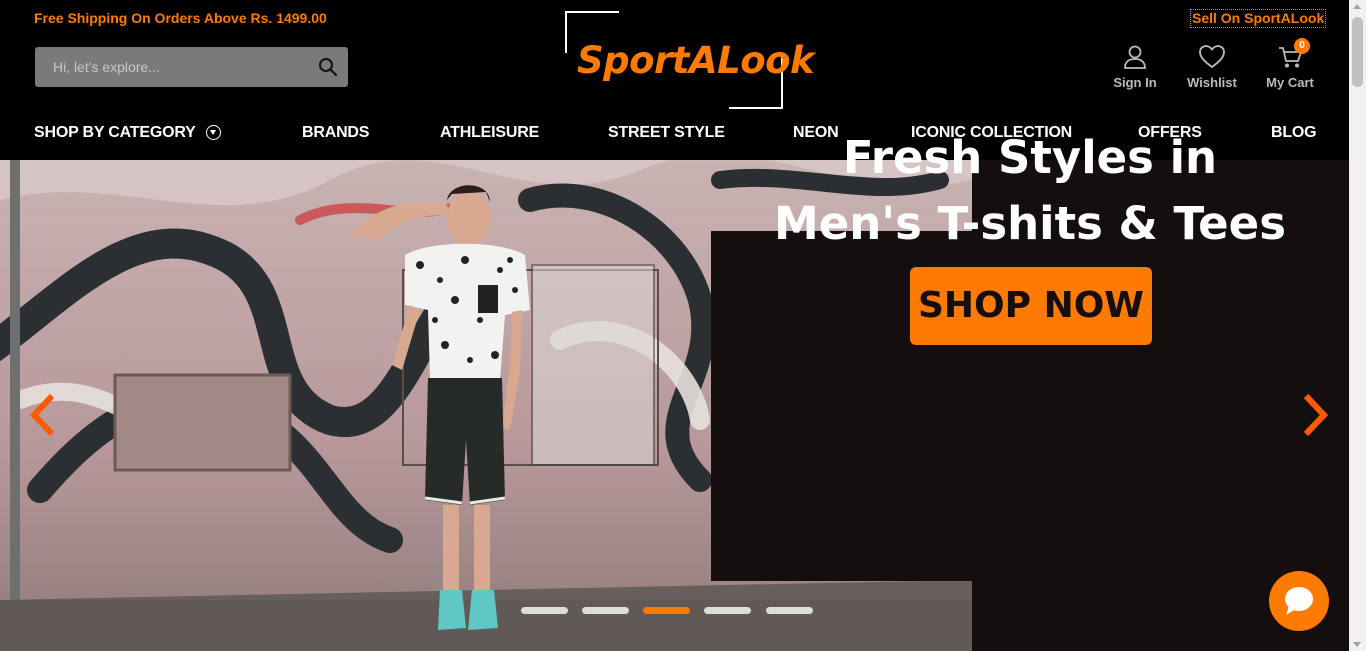 This screenshot has width=1366, height=651. What do you see at coordinates (1357, 6) in the screenshot?
I see `scroll-up-arrow` at bounding box center [1357, 6].